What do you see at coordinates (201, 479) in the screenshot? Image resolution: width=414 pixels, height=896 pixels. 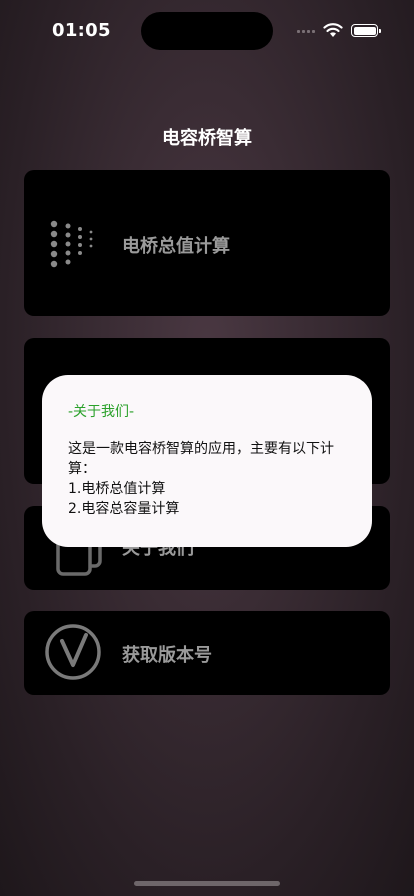 I see `dialog-body: 这是一款电容桥智算的应用，主要有以下计算： 1.电桥总值计算 2.电容总容量计算` at bounding box center [201, 479].